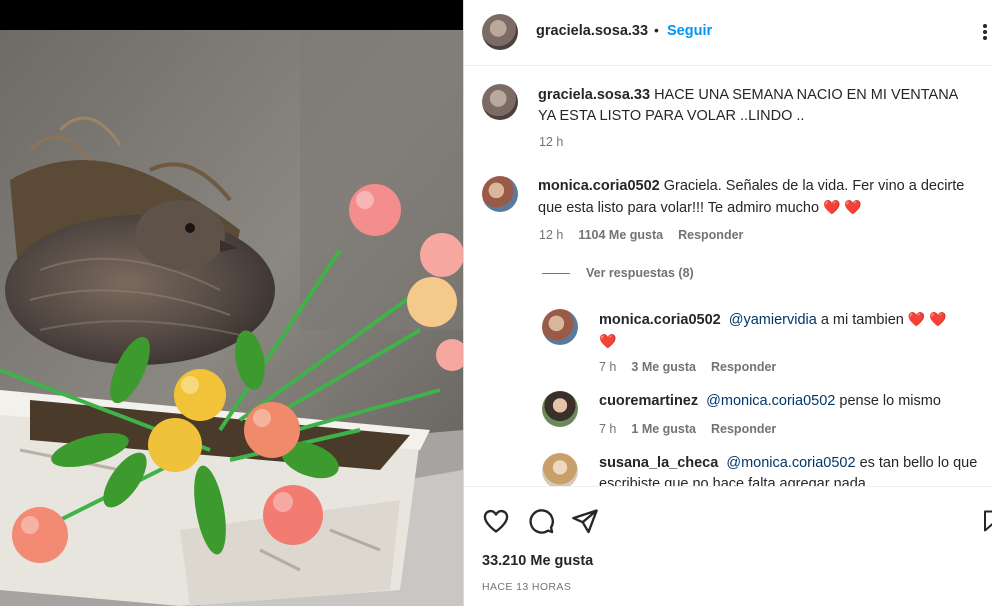 The height and width of the screenshot is (606, 992). What do you see at coordinates (526, 587) in the screenshot?
I see `post-time-ago: HACE 13 HORAS` at bounding box center [526, 587].